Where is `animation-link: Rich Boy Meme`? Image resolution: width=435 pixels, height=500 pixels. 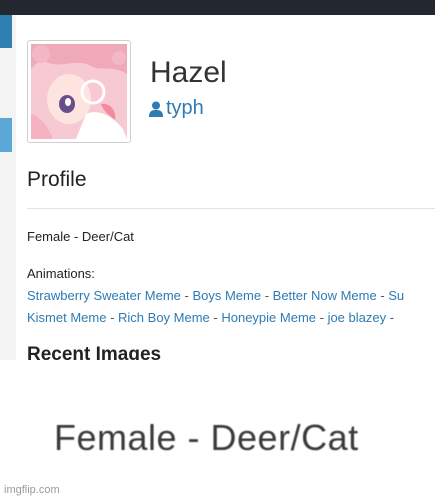 animation-link: Rich Boy Meme is located at coordinates (164, 317).